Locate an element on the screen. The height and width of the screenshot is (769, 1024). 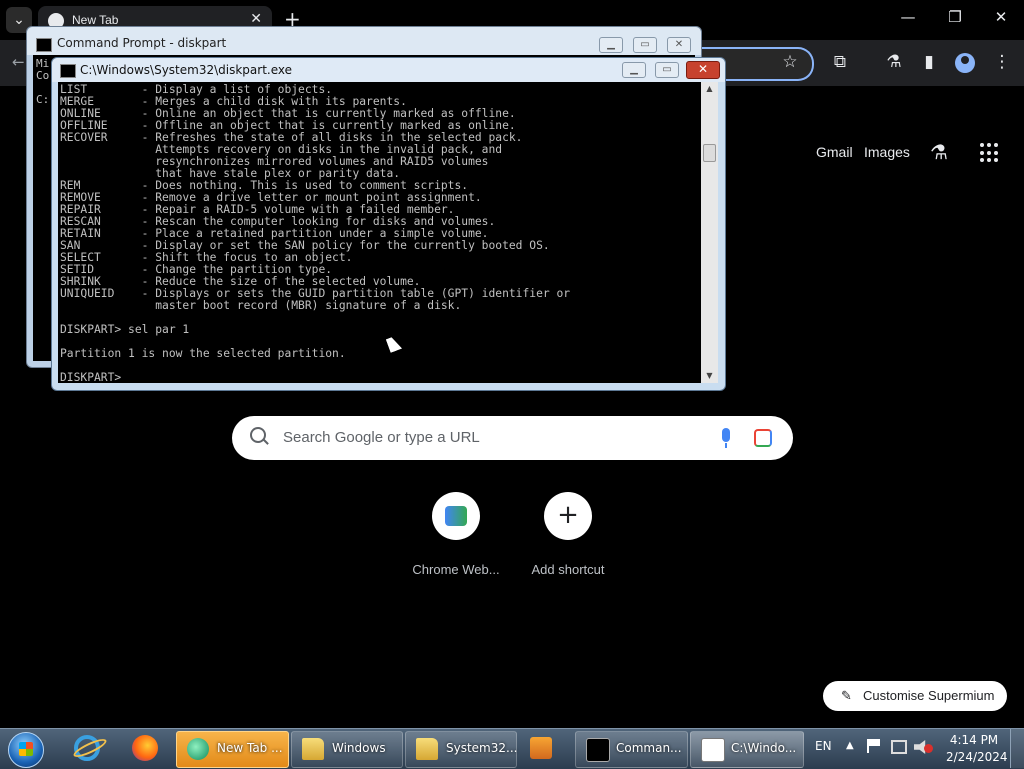
firefox-icon is located at coordinates (145, 748).